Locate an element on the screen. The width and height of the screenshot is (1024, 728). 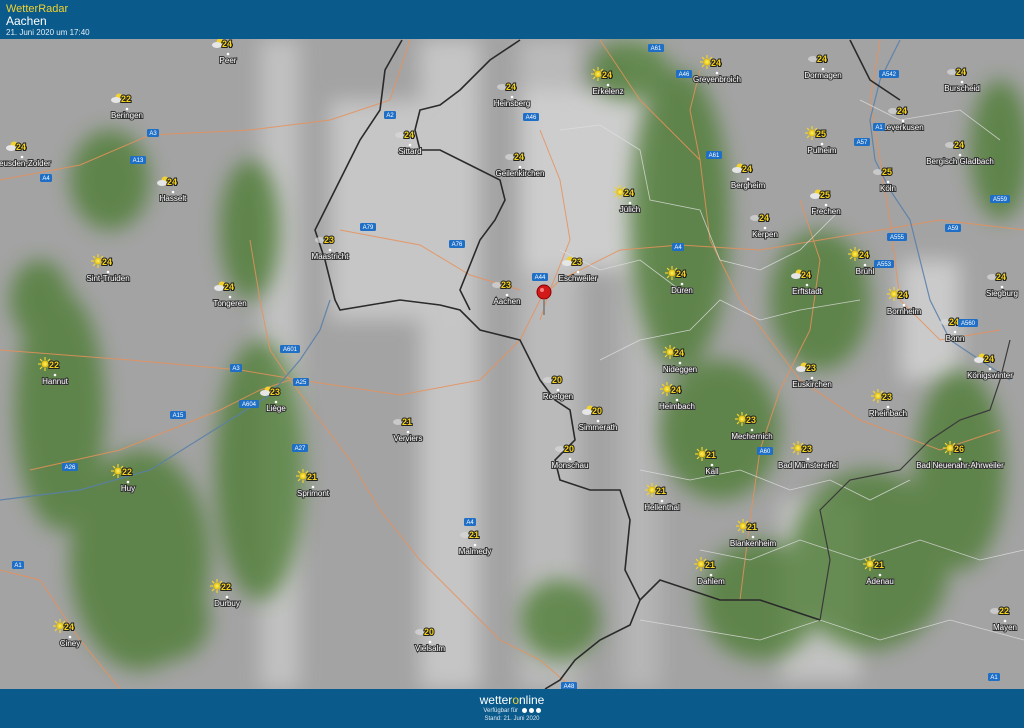
city-name: Bergisch Gladbach is located at coordinates (960, 161).